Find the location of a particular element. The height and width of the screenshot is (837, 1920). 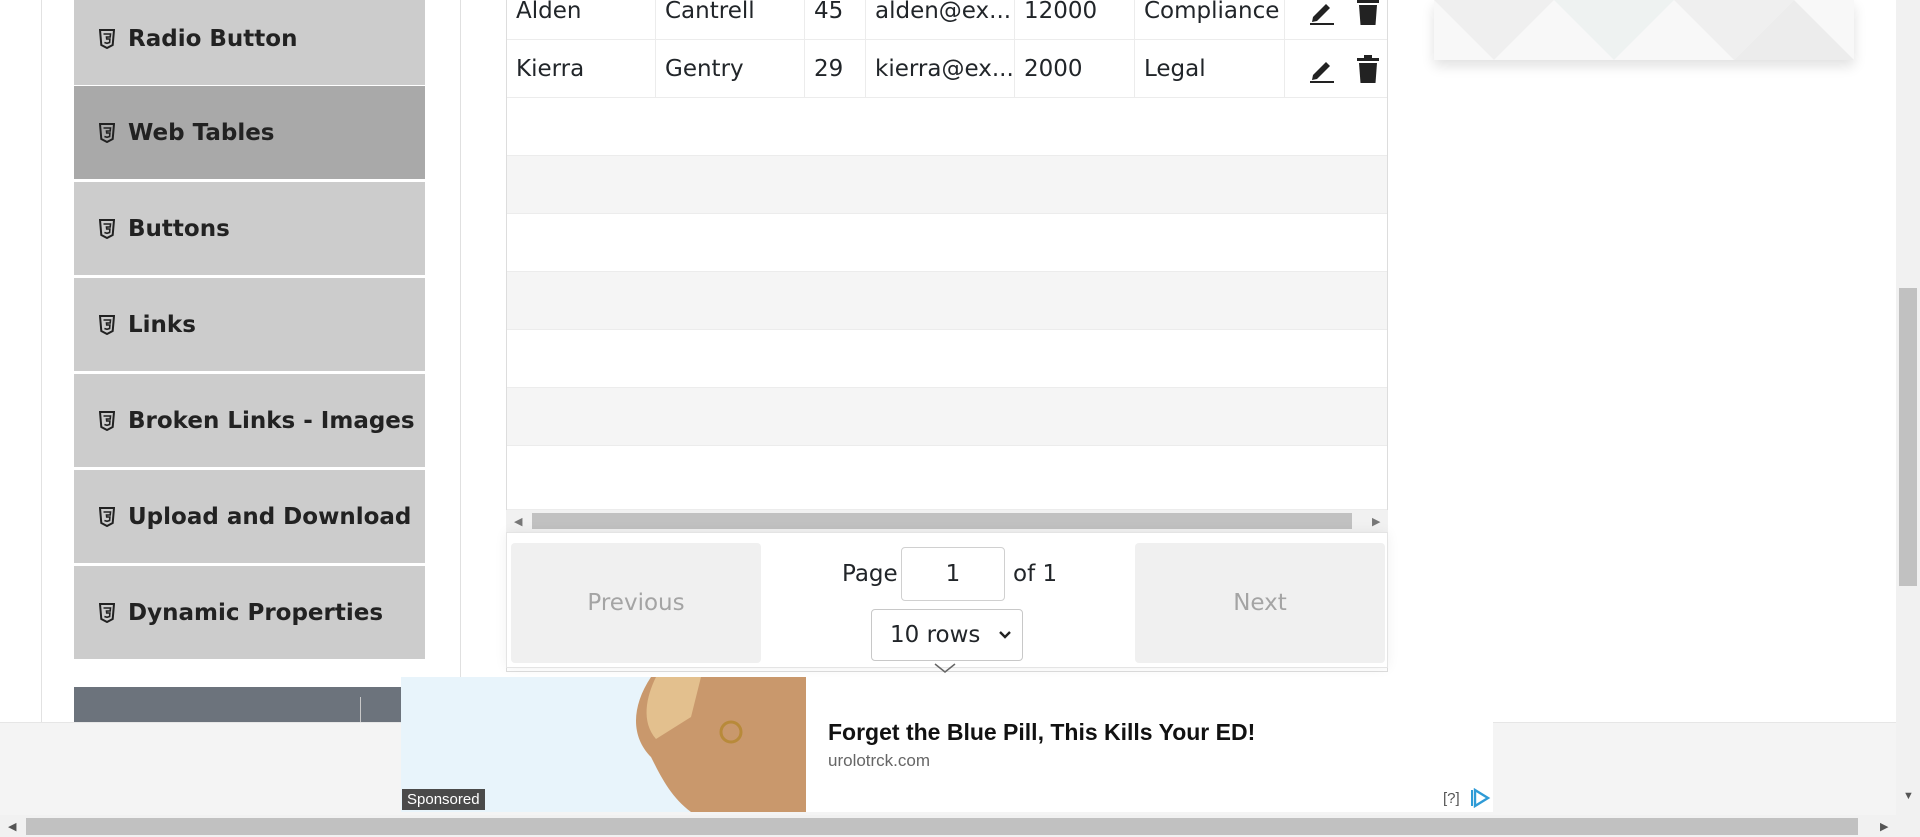

cell-salary: 12000 is located at coordinates (1075, 19).